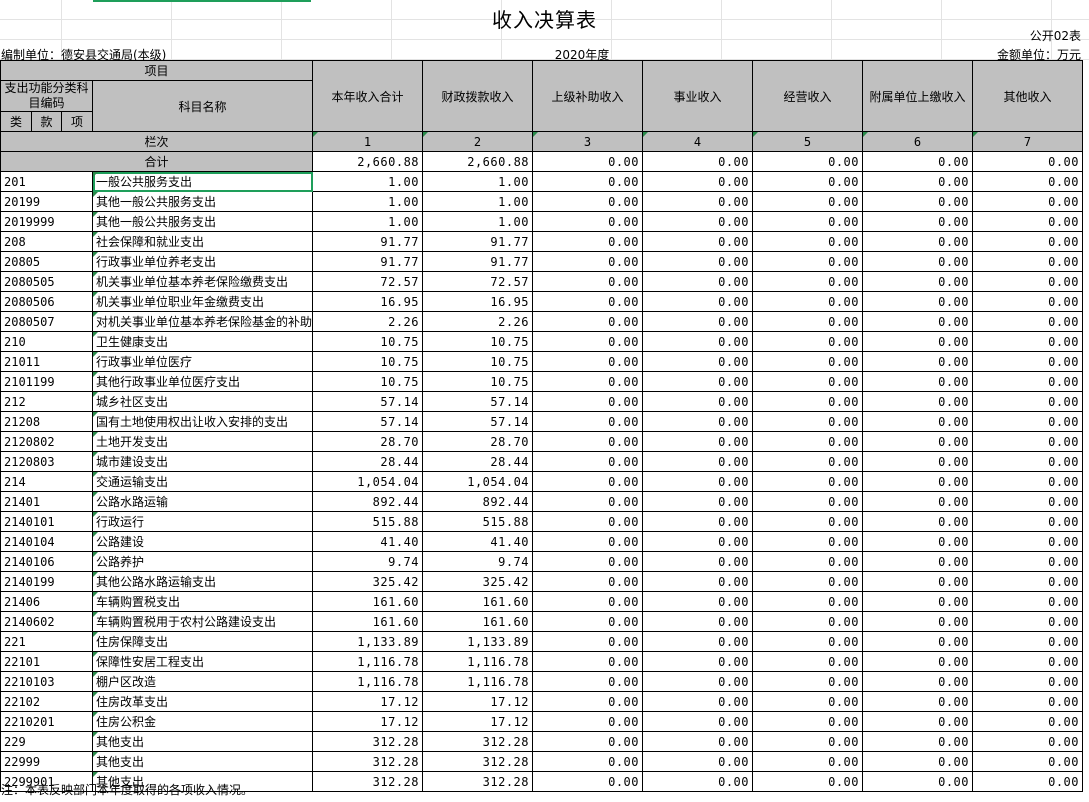 The image size is (1089, 802). What do you see at coordinates (46, 501) in the screenshot?
I see `row-code: 21401` at bounding box center [46, 501].